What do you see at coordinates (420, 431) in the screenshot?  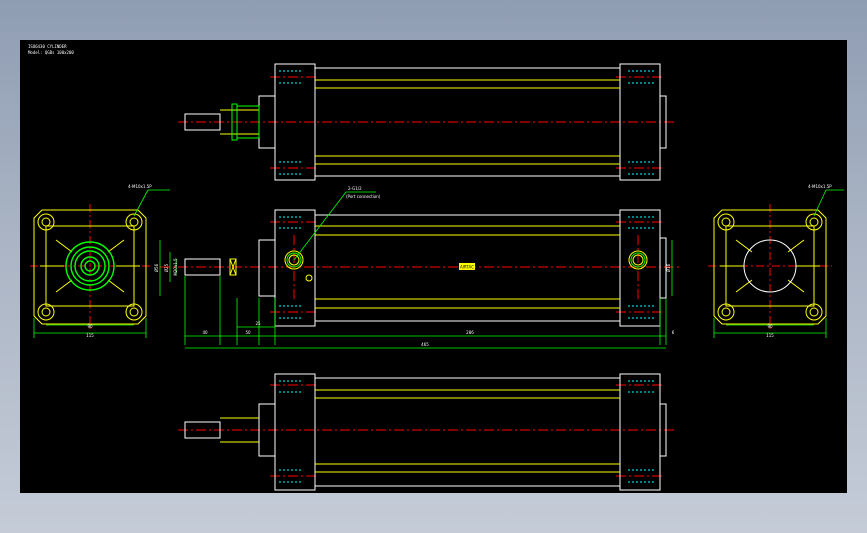 I see `bottom-hidden` at bounding box center [420, 431].